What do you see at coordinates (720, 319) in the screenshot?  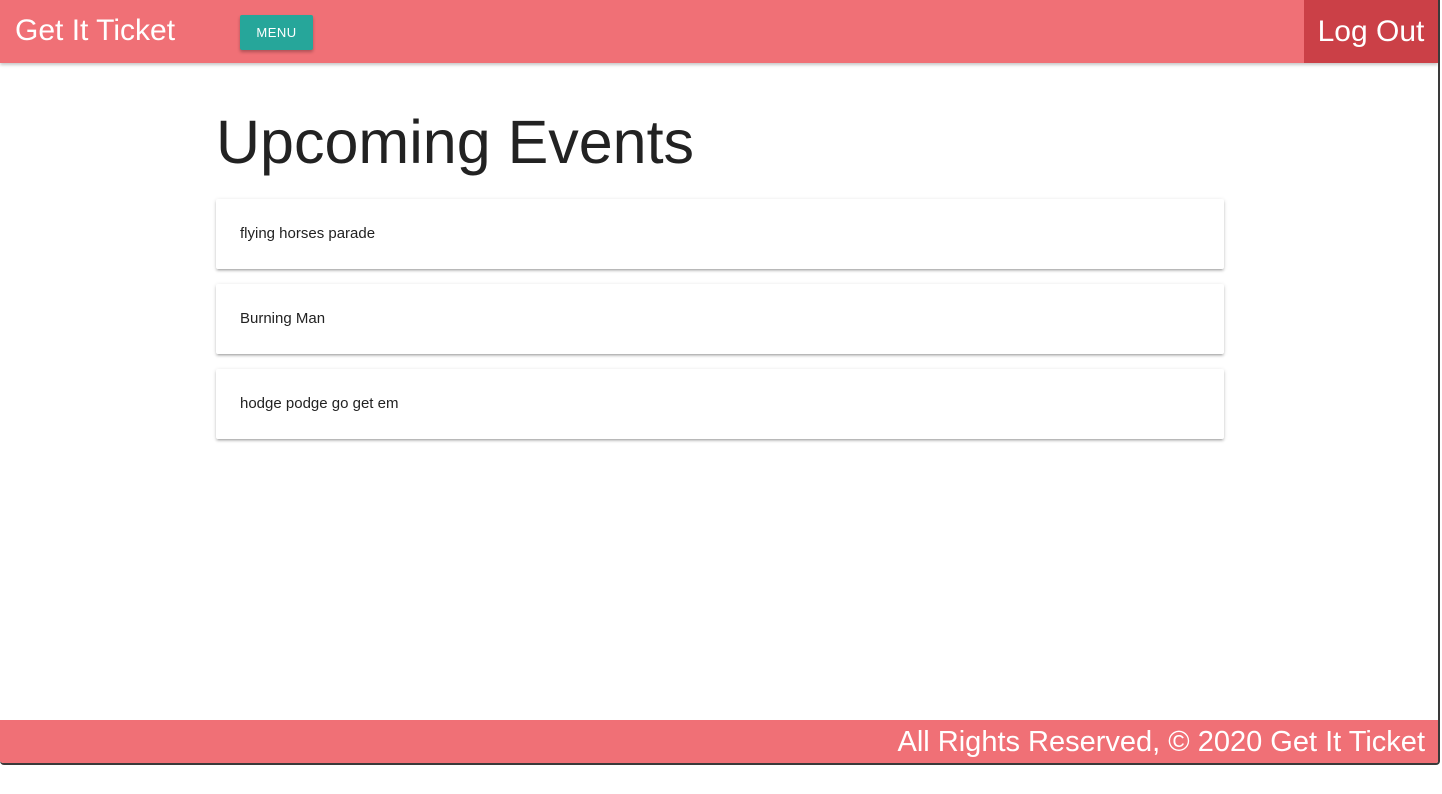 I see `event-card: Burning Man` at bounding box center [720, 319].